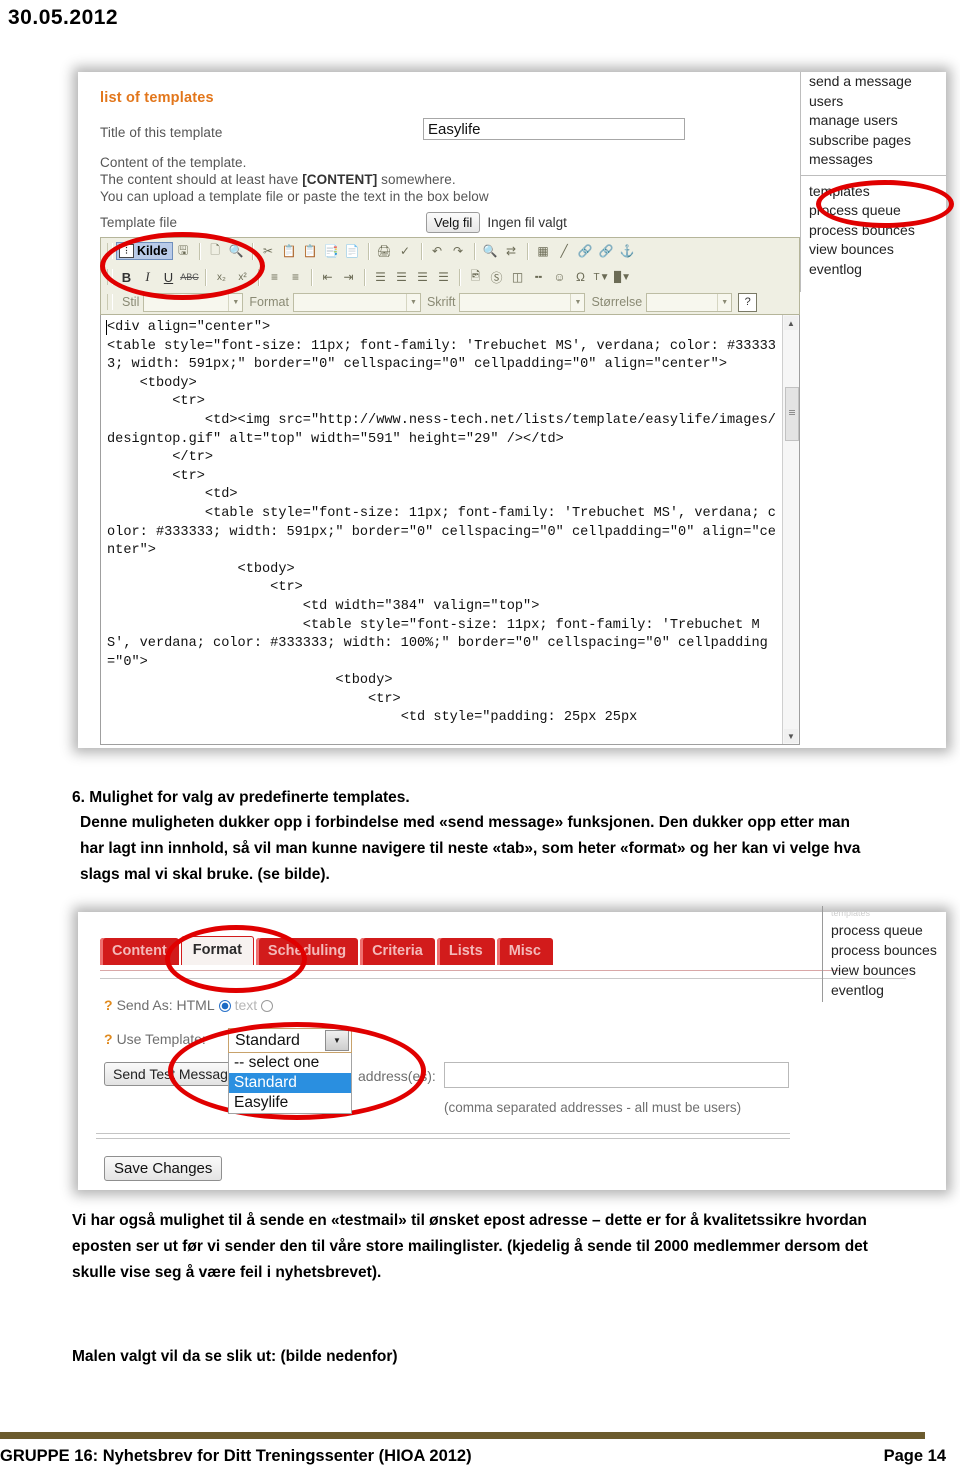  What do you see at coordinates (221, 277) in the screenshot?
I see `subscript-icon: x₂` at bounding box center [221, 277].